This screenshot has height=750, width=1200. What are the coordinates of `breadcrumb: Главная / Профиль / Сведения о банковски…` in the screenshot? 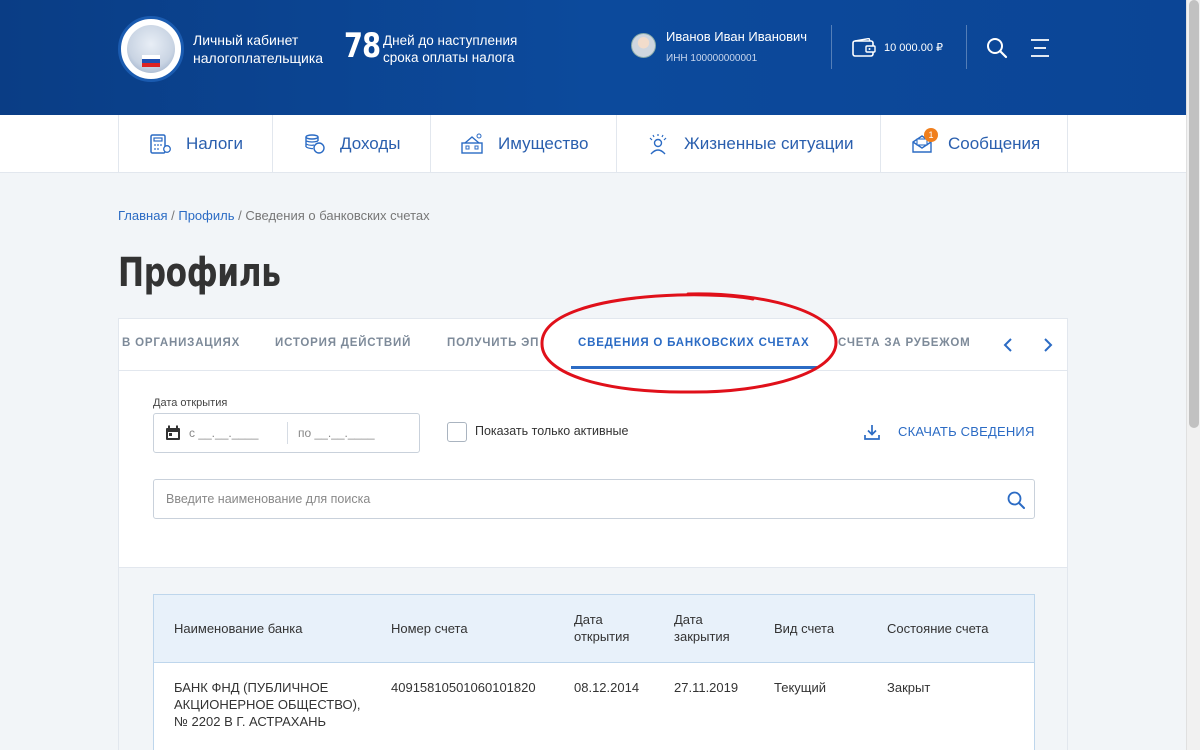 It's located at (274, 215).